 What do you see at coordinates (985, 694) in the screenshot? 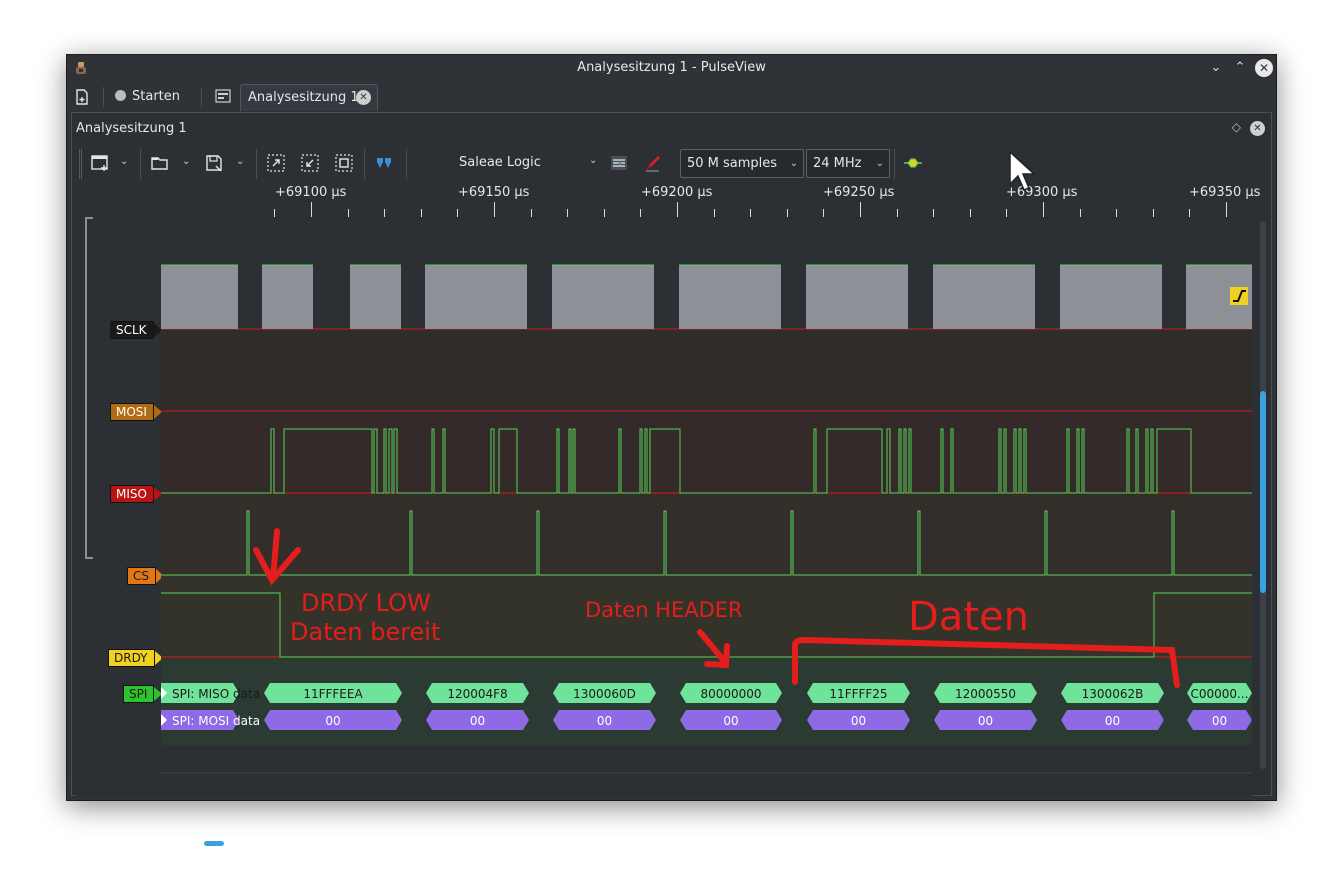
I see `miso-decoded-value: 12000550` at bounding box center [985, 694].